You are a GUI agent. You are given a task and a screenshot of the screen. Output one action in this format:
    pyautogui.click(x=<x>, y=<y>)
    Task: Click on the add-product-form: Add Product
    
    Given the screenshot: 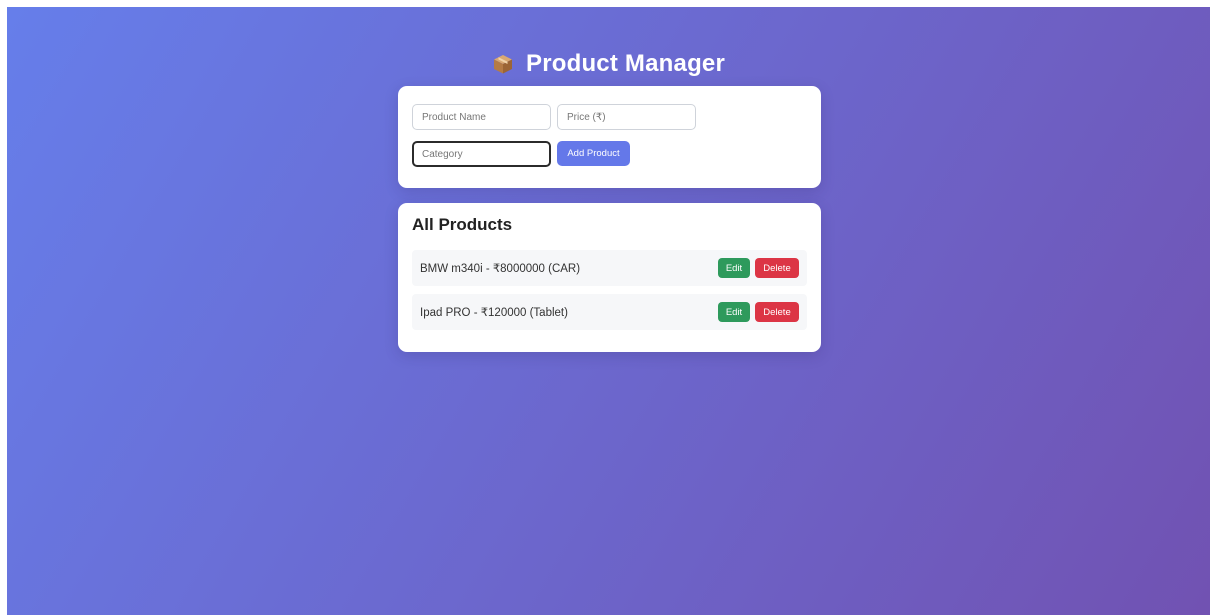 What is the action you would take?
    pyautogui.click(x=609, y=137)
    